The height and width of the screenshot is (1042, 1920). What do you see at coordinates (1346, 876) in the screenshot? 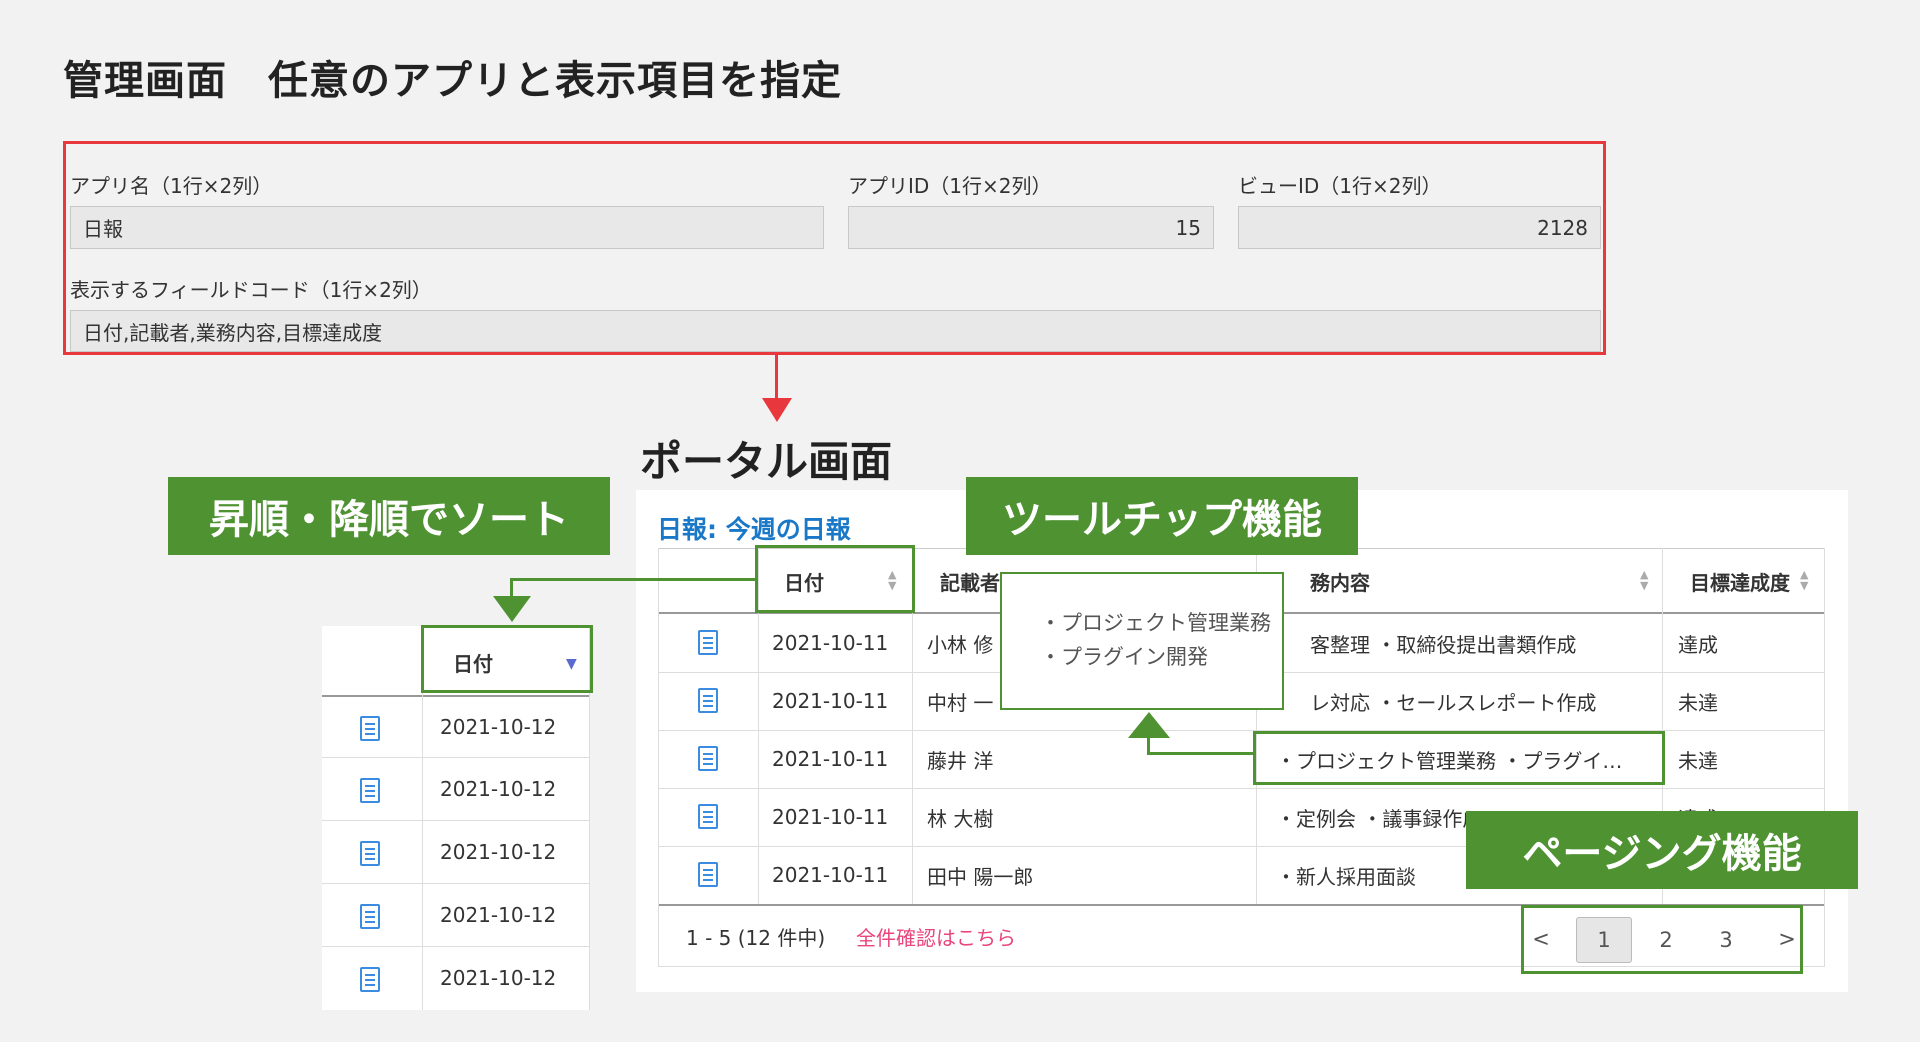
I see `cell-task: ・新人採用面談` at bounding box center [1346, 876].